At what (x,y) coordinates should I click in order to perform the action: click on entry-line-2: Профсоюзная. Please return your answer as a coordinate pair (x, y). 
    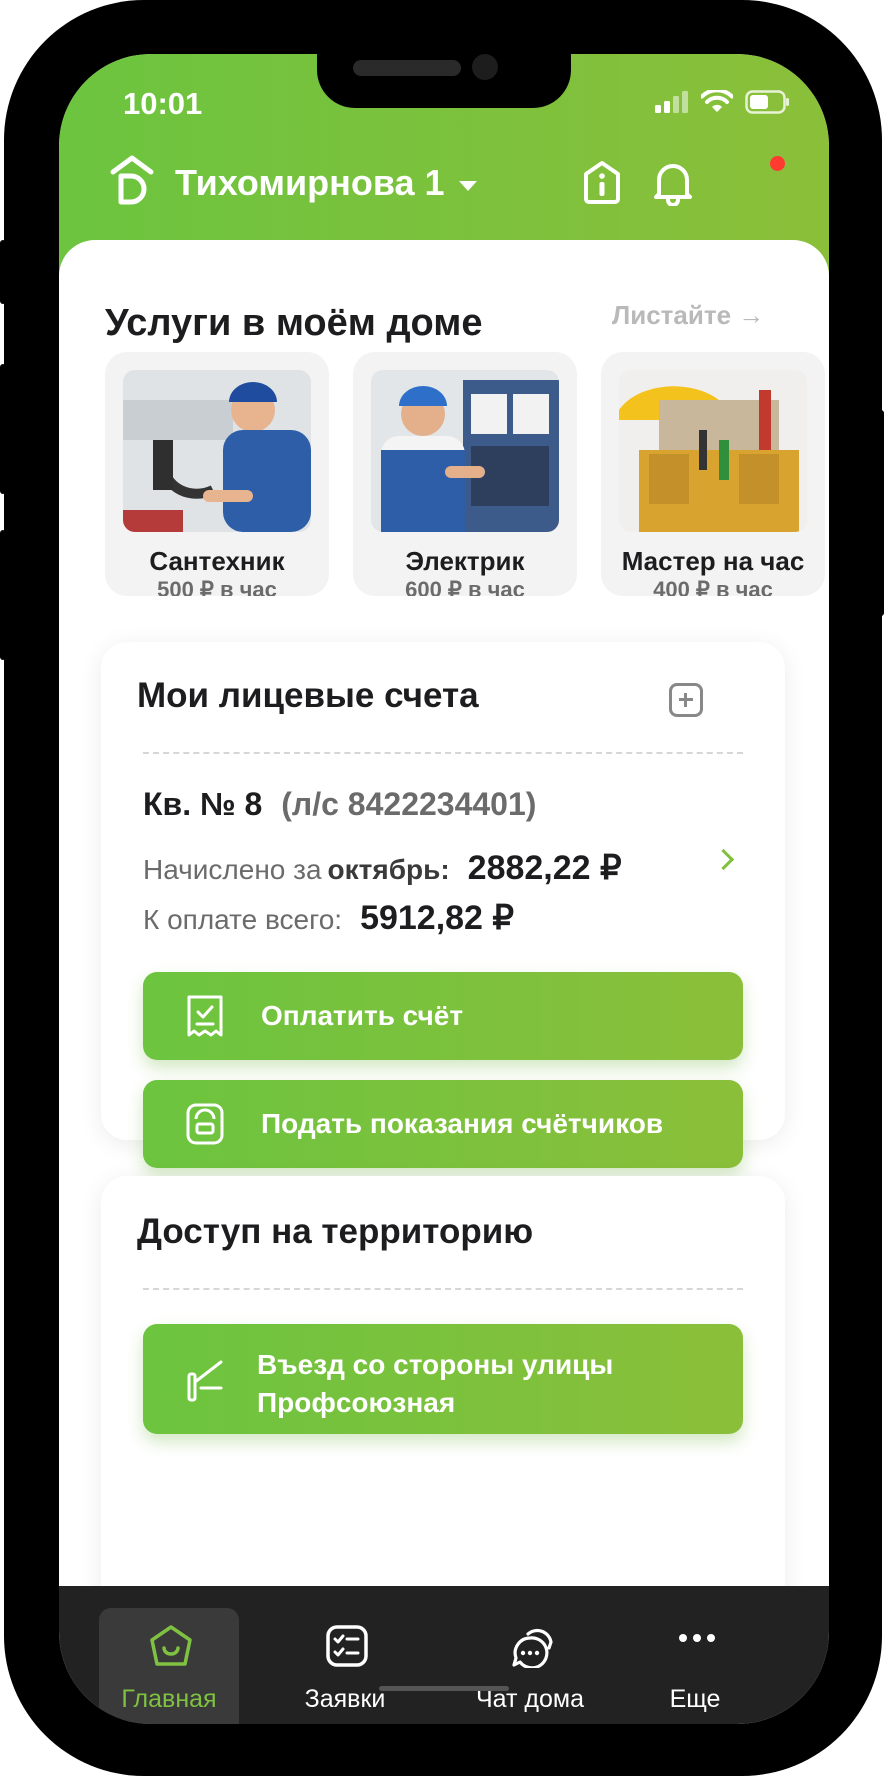
    Looking at the image, I should click on (356, 1402).